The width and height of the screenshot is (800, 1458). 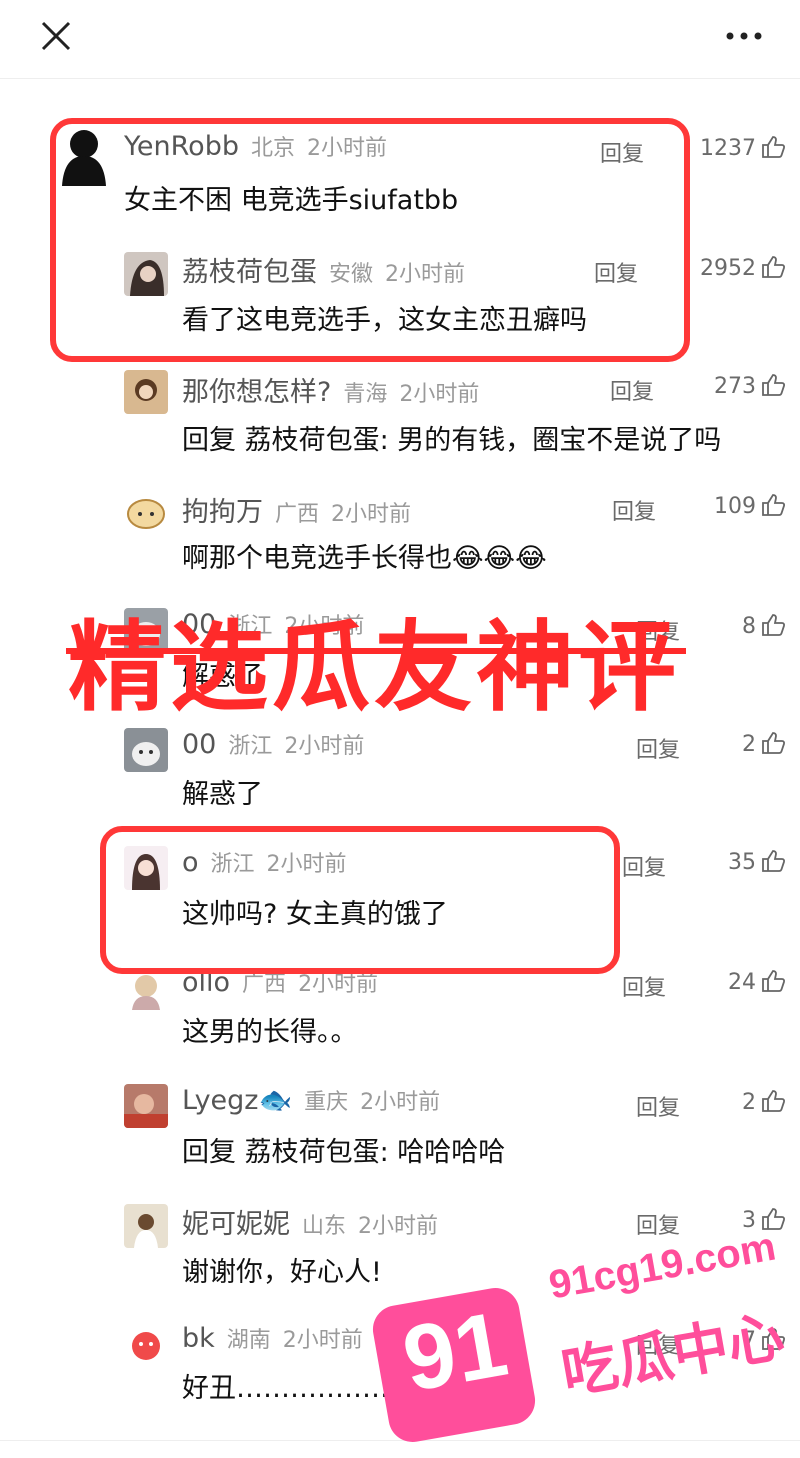 What do you see at coordinates (256, 392) in the screenshot?
I see `username: 那你想怎样?` at bounding box center [256, 392].